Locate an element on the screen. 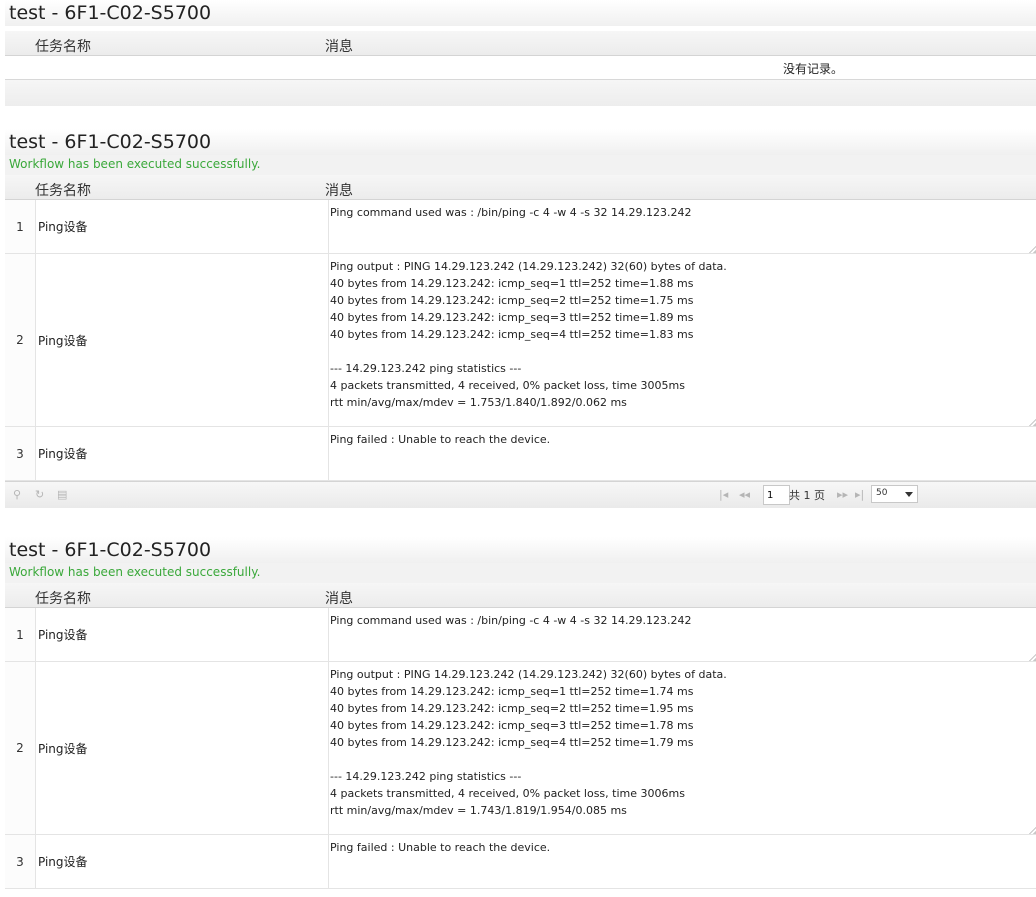  refresh-icon: ↻ is located at coordinates (39, 494).